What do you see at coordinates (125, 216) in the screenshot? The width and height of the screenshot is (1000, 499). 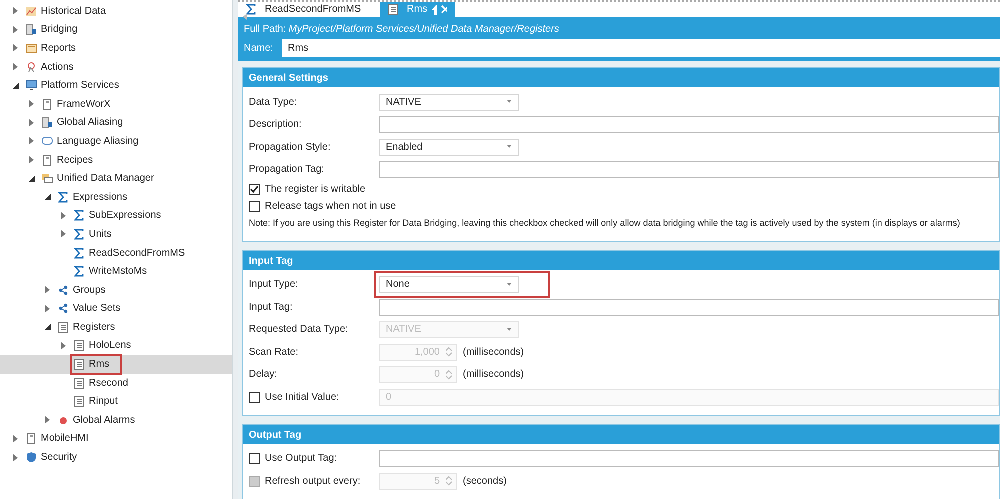 I see `tree-item-label: SubExpressions` at bounding box center [125, 216].